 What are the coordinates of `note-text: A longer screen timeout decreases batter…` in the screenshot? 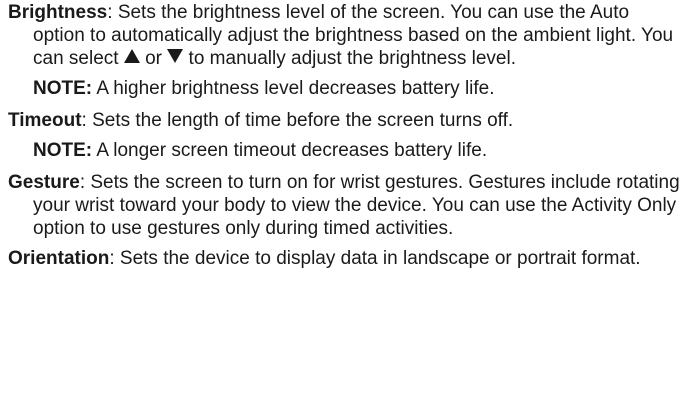 It's located at (290, 150).